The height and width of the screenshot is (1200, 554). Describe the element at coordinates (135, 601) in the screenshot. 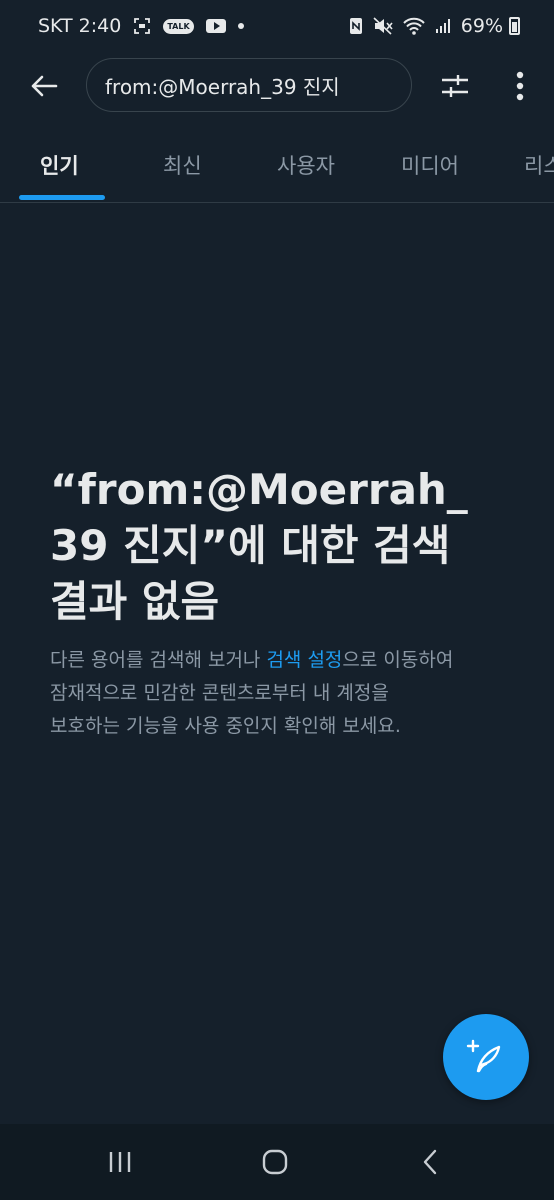

I see `empty-title-line-3: 결과 없음` at that location.